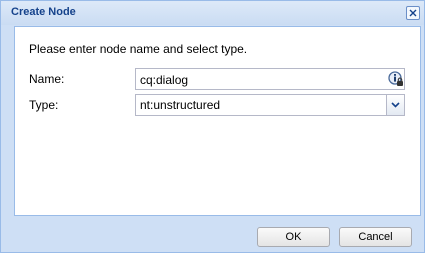  I want to click on type-label: Type:, so click(44, 105).